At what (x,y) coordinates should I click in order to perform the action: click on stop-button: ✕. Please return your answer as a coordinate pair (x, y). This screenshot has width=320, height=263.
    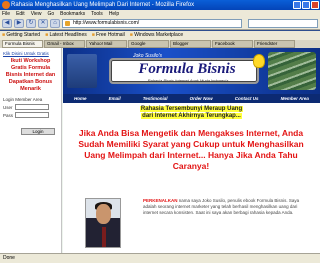
    Looking at the image, I should click on (43, 23).